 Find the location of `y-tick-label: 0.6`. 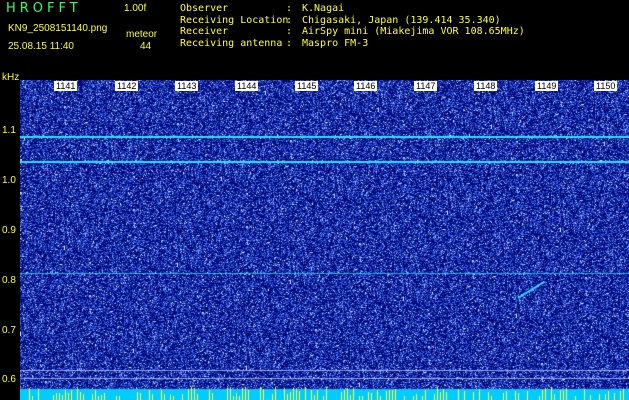

y-tick-label: 0.6 is located at coordinates (9, 379).